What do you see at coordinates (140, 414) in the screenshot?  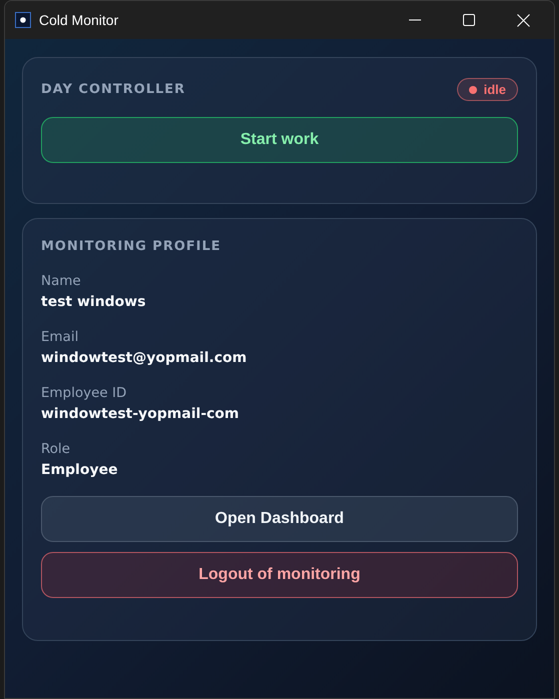 I see `field-value: windowtest-yopmail-com` at bounding box center [140, 414].